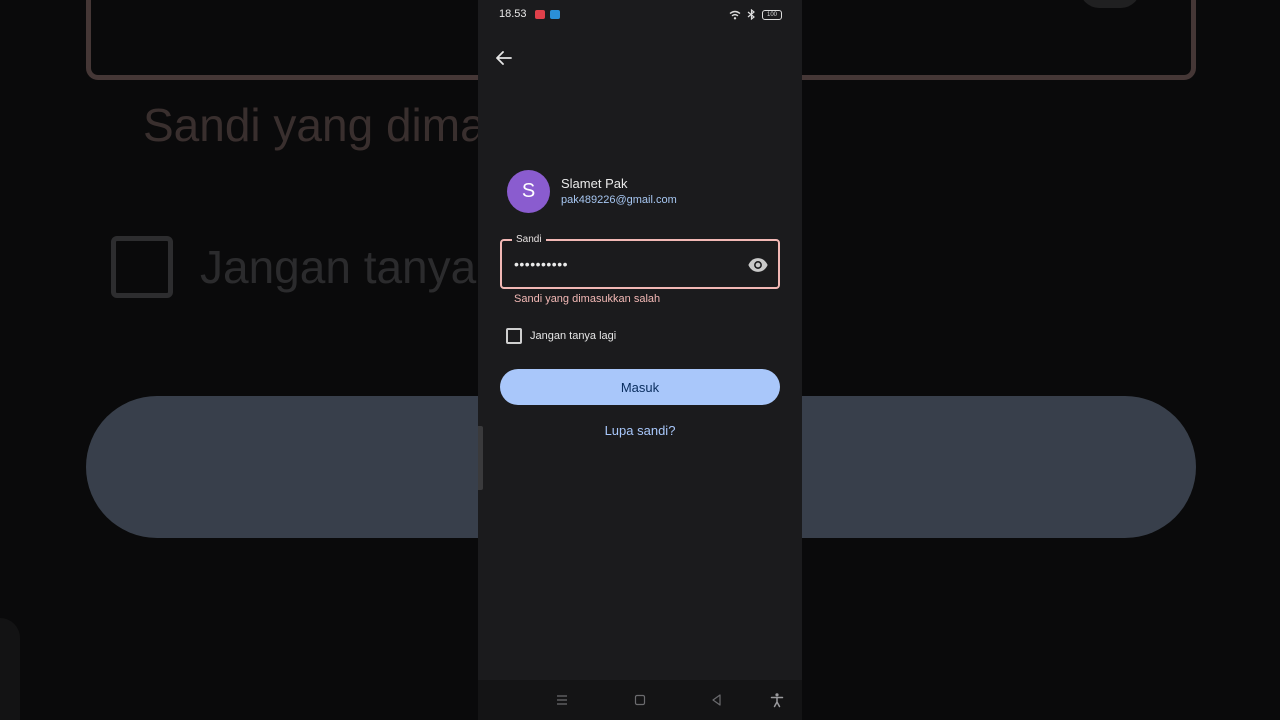  I want to click on menu-icon, so click(562, 700).